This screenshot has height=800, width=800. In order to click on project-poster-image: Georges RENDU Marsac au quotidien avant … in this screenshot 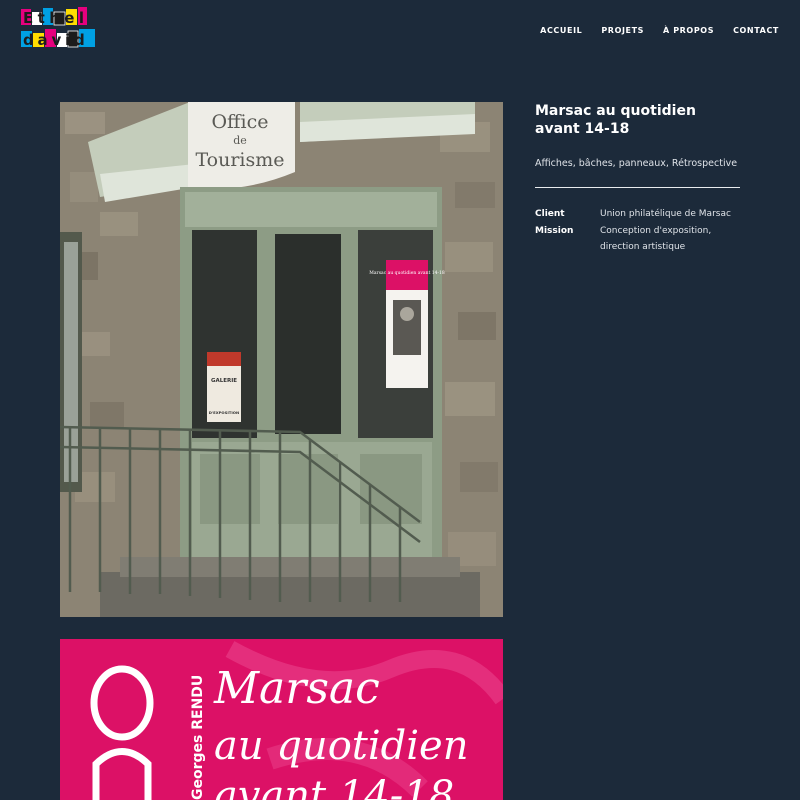, I will do `click(281, 719)`.